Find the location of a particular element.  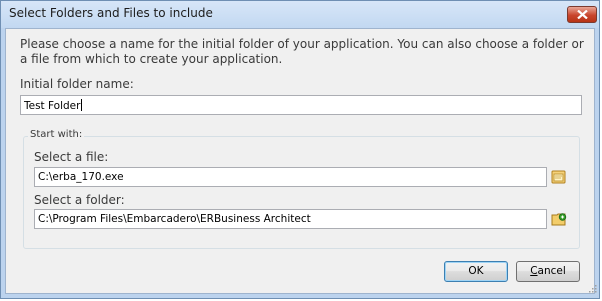

cancel-button: Cancel is located at coordinates (548, 271).